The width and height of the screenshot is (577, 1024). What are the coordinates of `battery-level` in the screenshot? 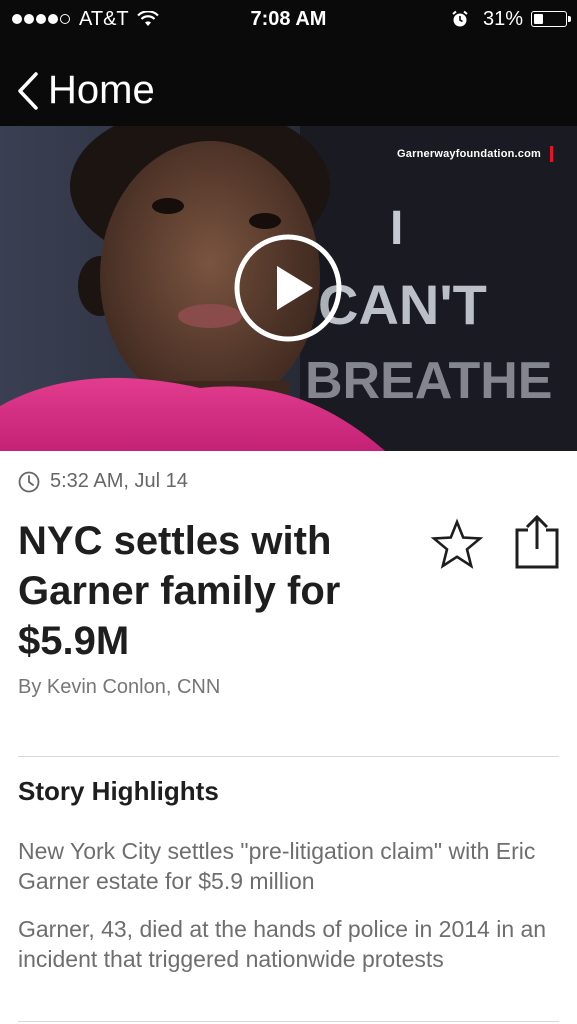 It's located at (538, 19).